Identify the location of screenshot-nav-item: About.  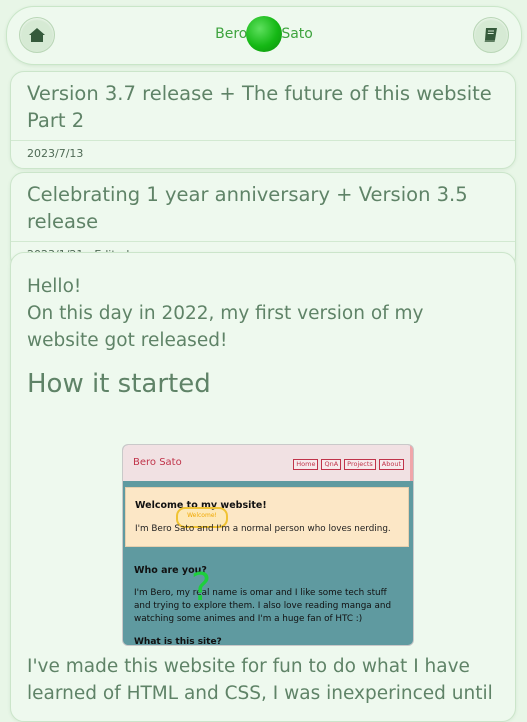
(391, 464).